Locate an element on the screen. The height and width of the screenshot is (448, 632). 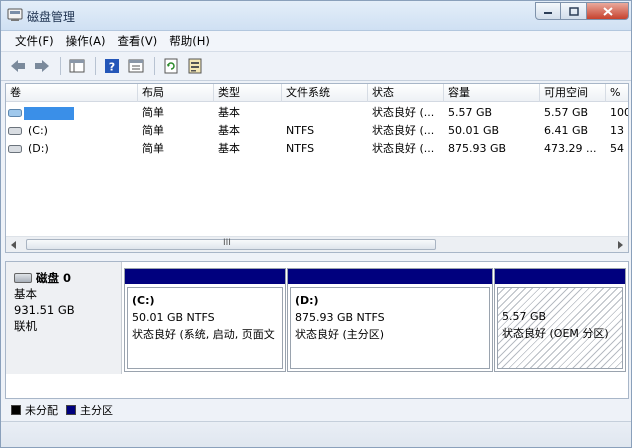
legend-swatch-primary is located at coordinates (71, 410).